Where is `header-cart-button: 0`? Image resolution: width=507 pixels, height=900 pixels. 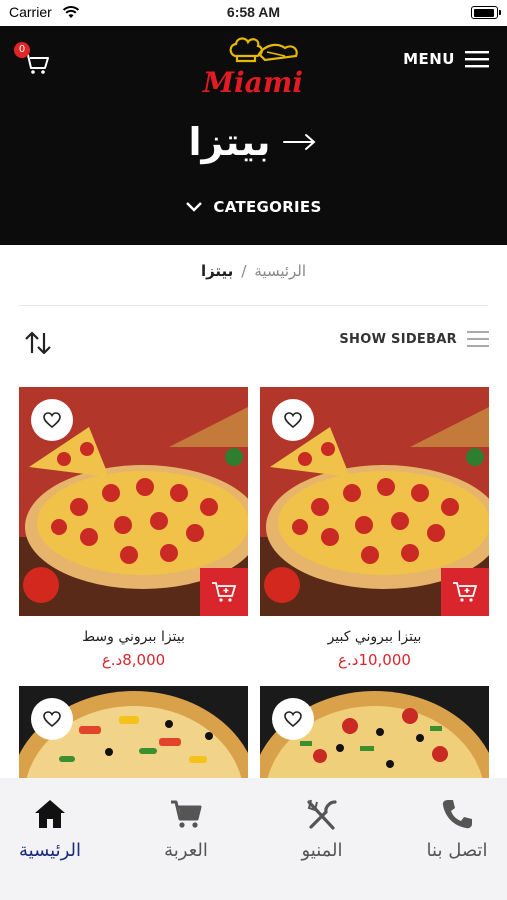
header-cart-button: 0 is located at coordinates (34, 61).